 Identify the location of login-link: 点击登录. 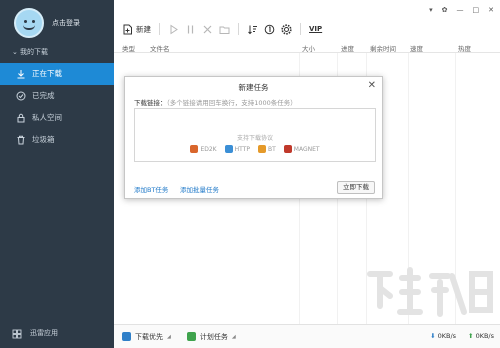
(66, 23).